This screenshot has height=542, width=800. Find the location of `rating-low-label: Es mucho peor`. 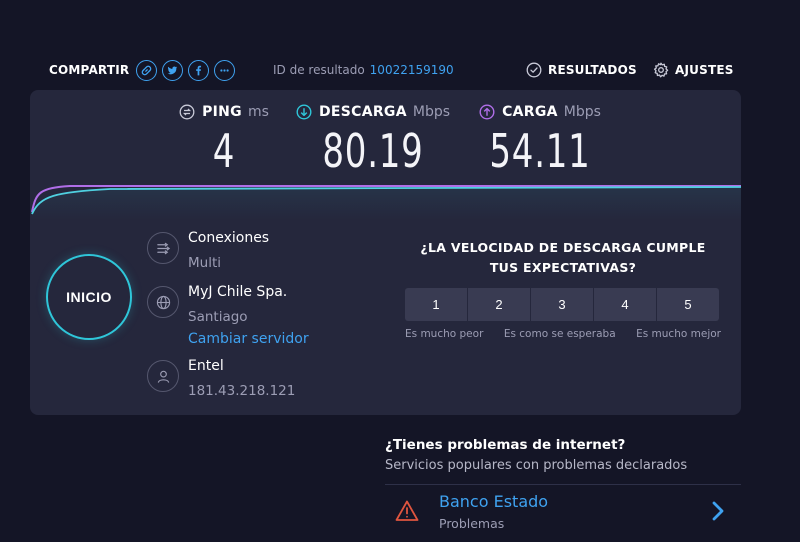

rating-low-label: Es mucho peor is located at coordinates (444, 334).